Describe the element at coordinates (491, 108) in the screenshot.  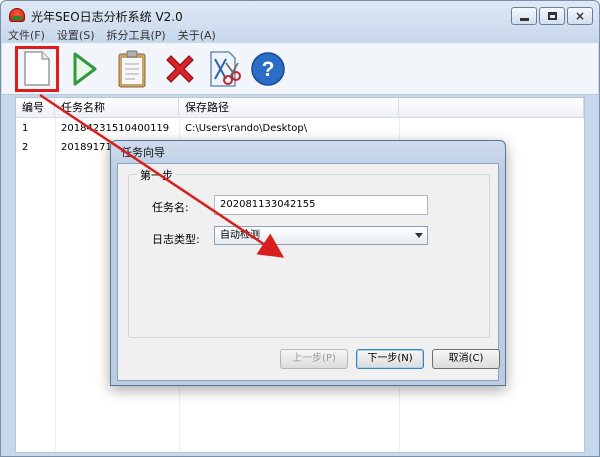
I see `column-header-empty` at that location.